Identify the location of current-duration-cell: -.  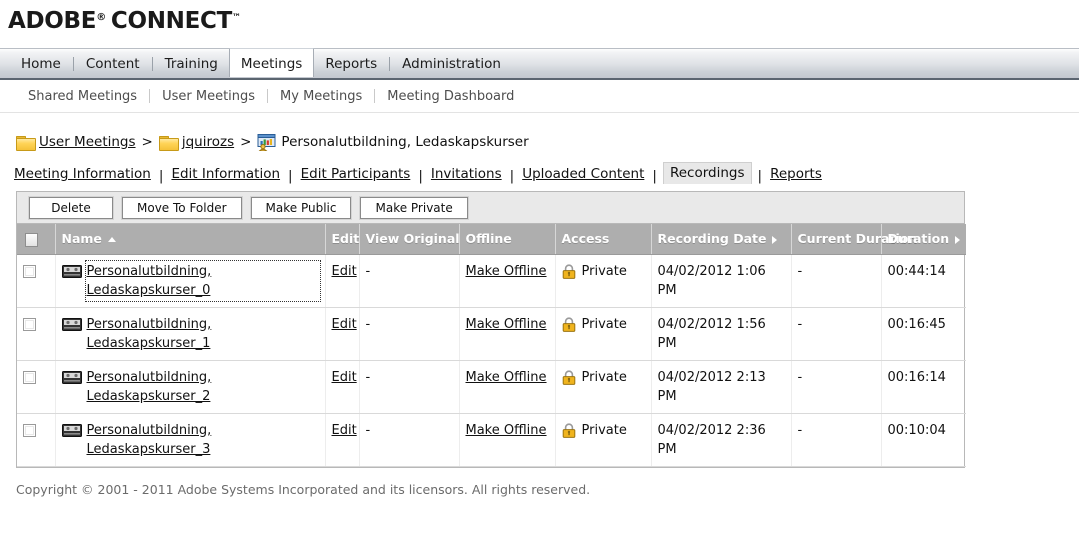
(836, 281).